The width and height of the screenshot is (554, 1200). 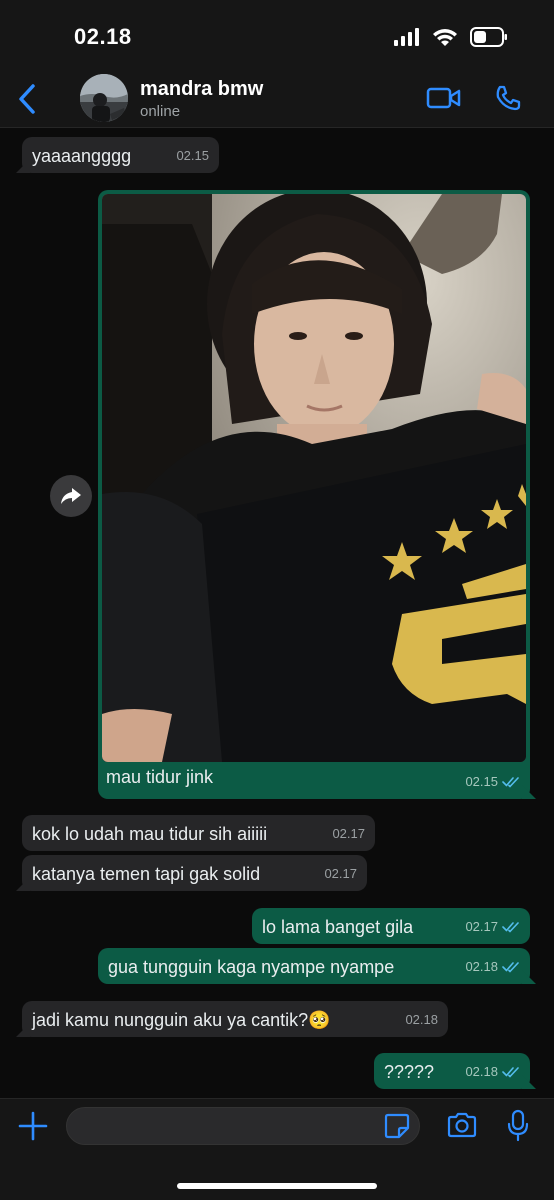 What do you see at coordinates (277, 1149) in the screenshot?
I see `input-bar` at bounding box center [277, 1149].